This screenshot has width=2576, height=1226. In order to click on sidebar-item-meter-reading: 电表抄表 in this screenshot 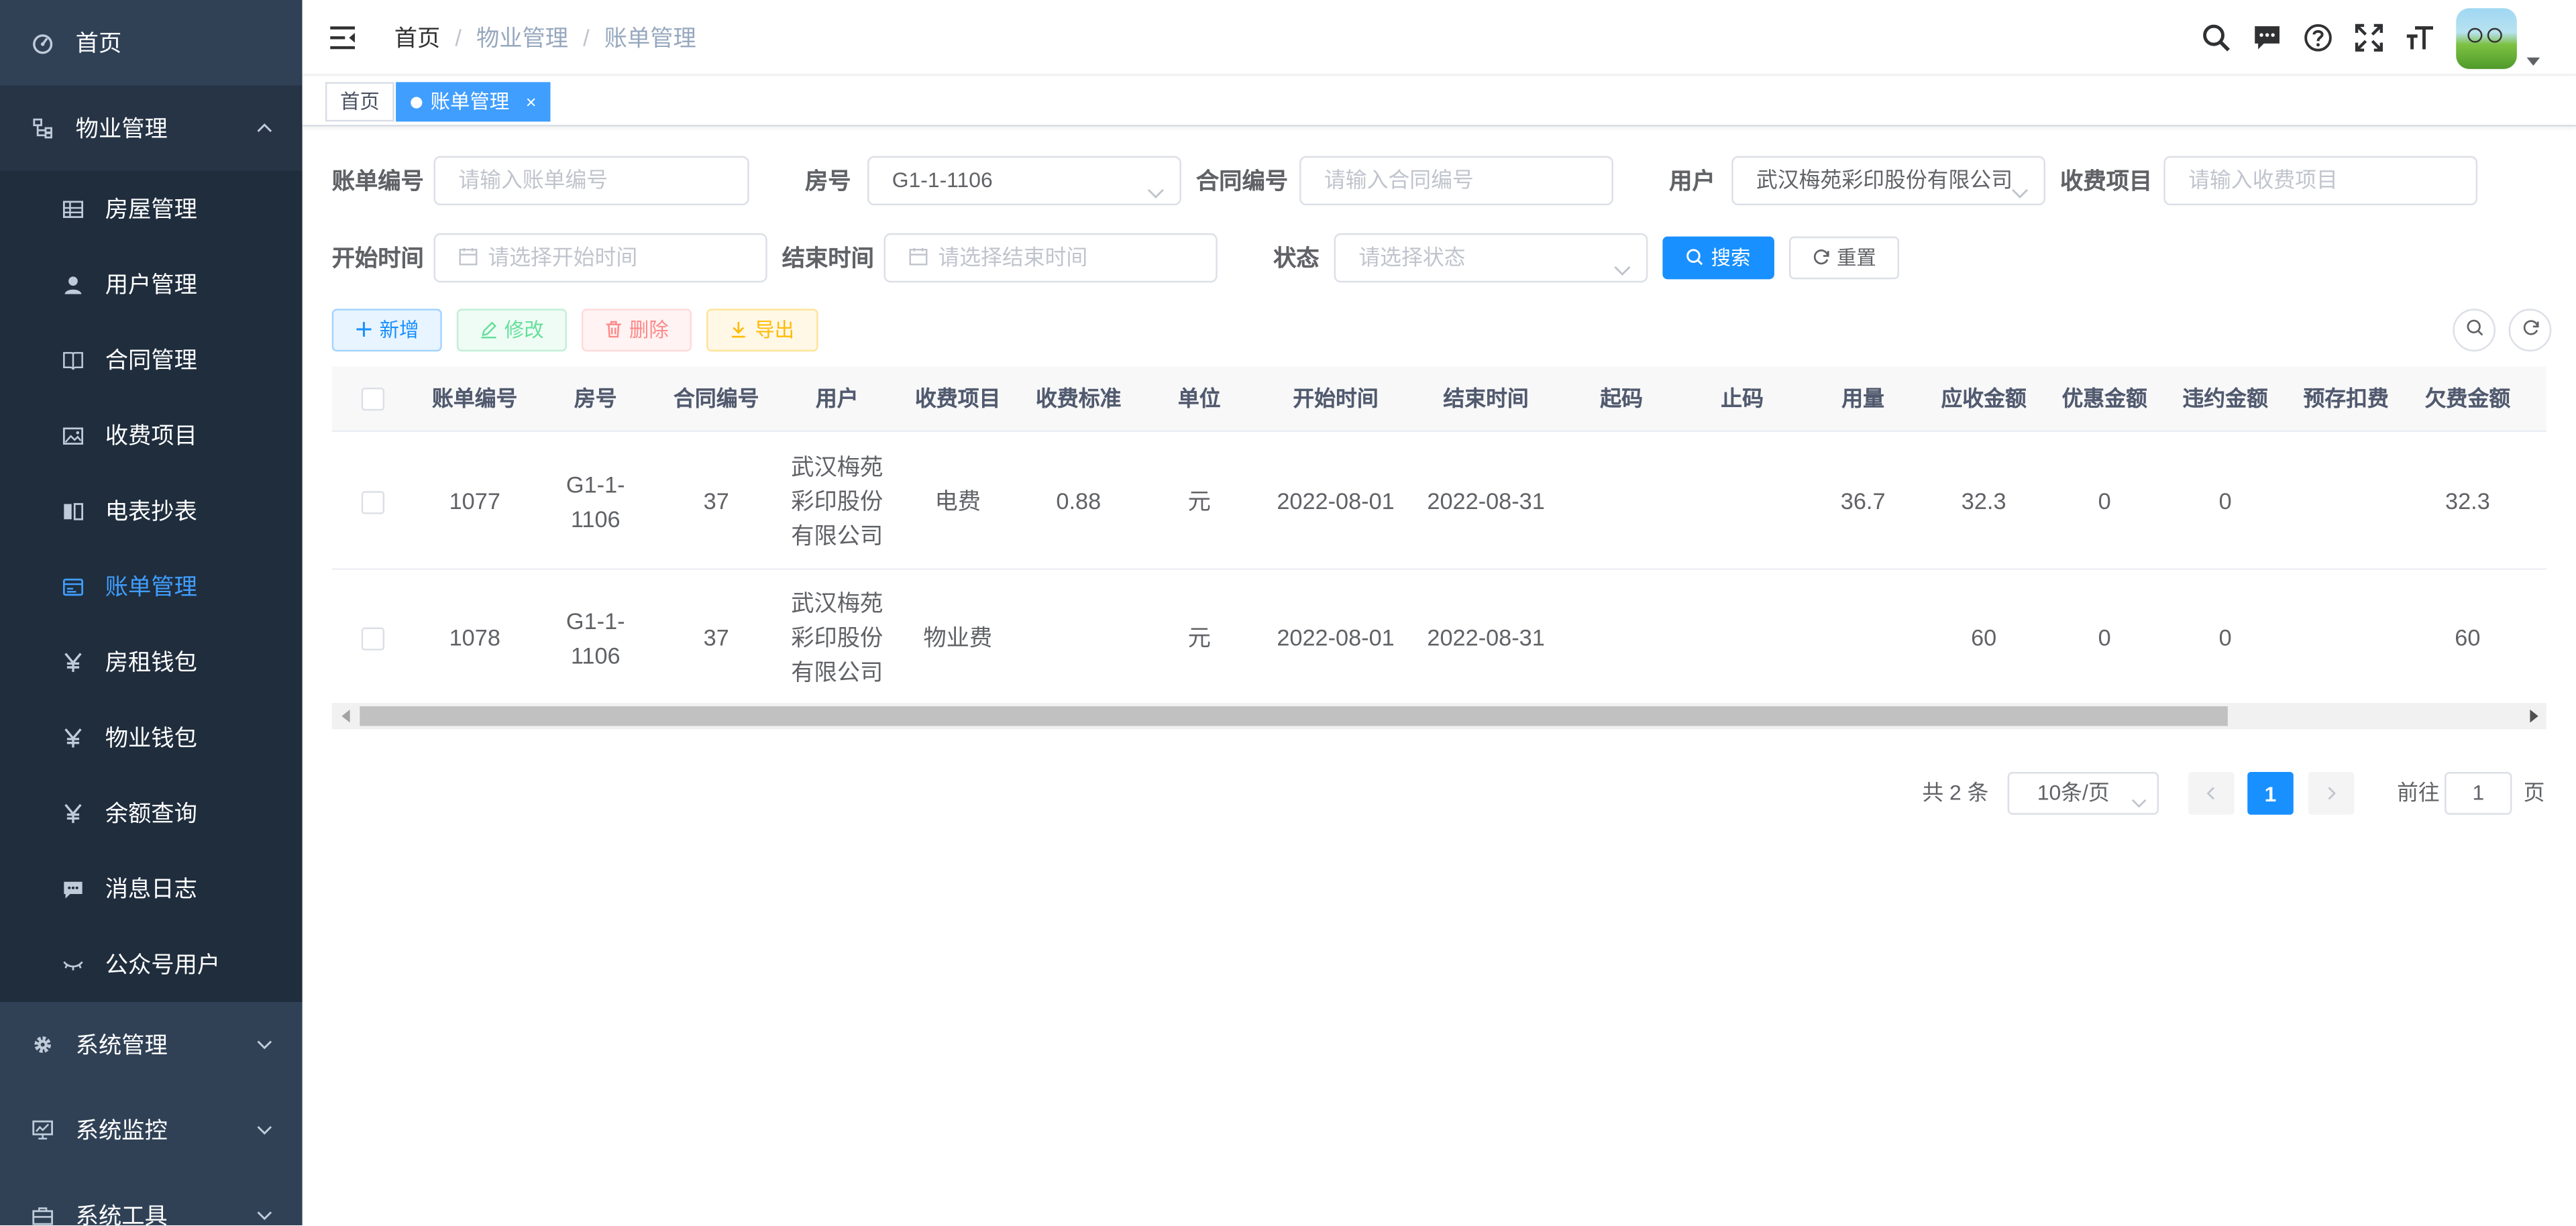, I will do `click(151, 511)`.